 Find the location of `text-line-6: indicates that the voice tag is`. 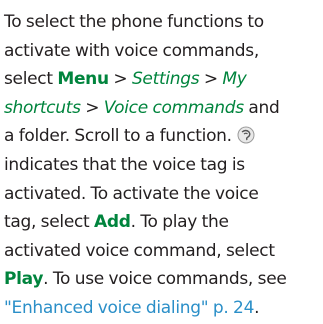

text-line-6: indicates that the voice tag is is located at coordinates (124, 164).